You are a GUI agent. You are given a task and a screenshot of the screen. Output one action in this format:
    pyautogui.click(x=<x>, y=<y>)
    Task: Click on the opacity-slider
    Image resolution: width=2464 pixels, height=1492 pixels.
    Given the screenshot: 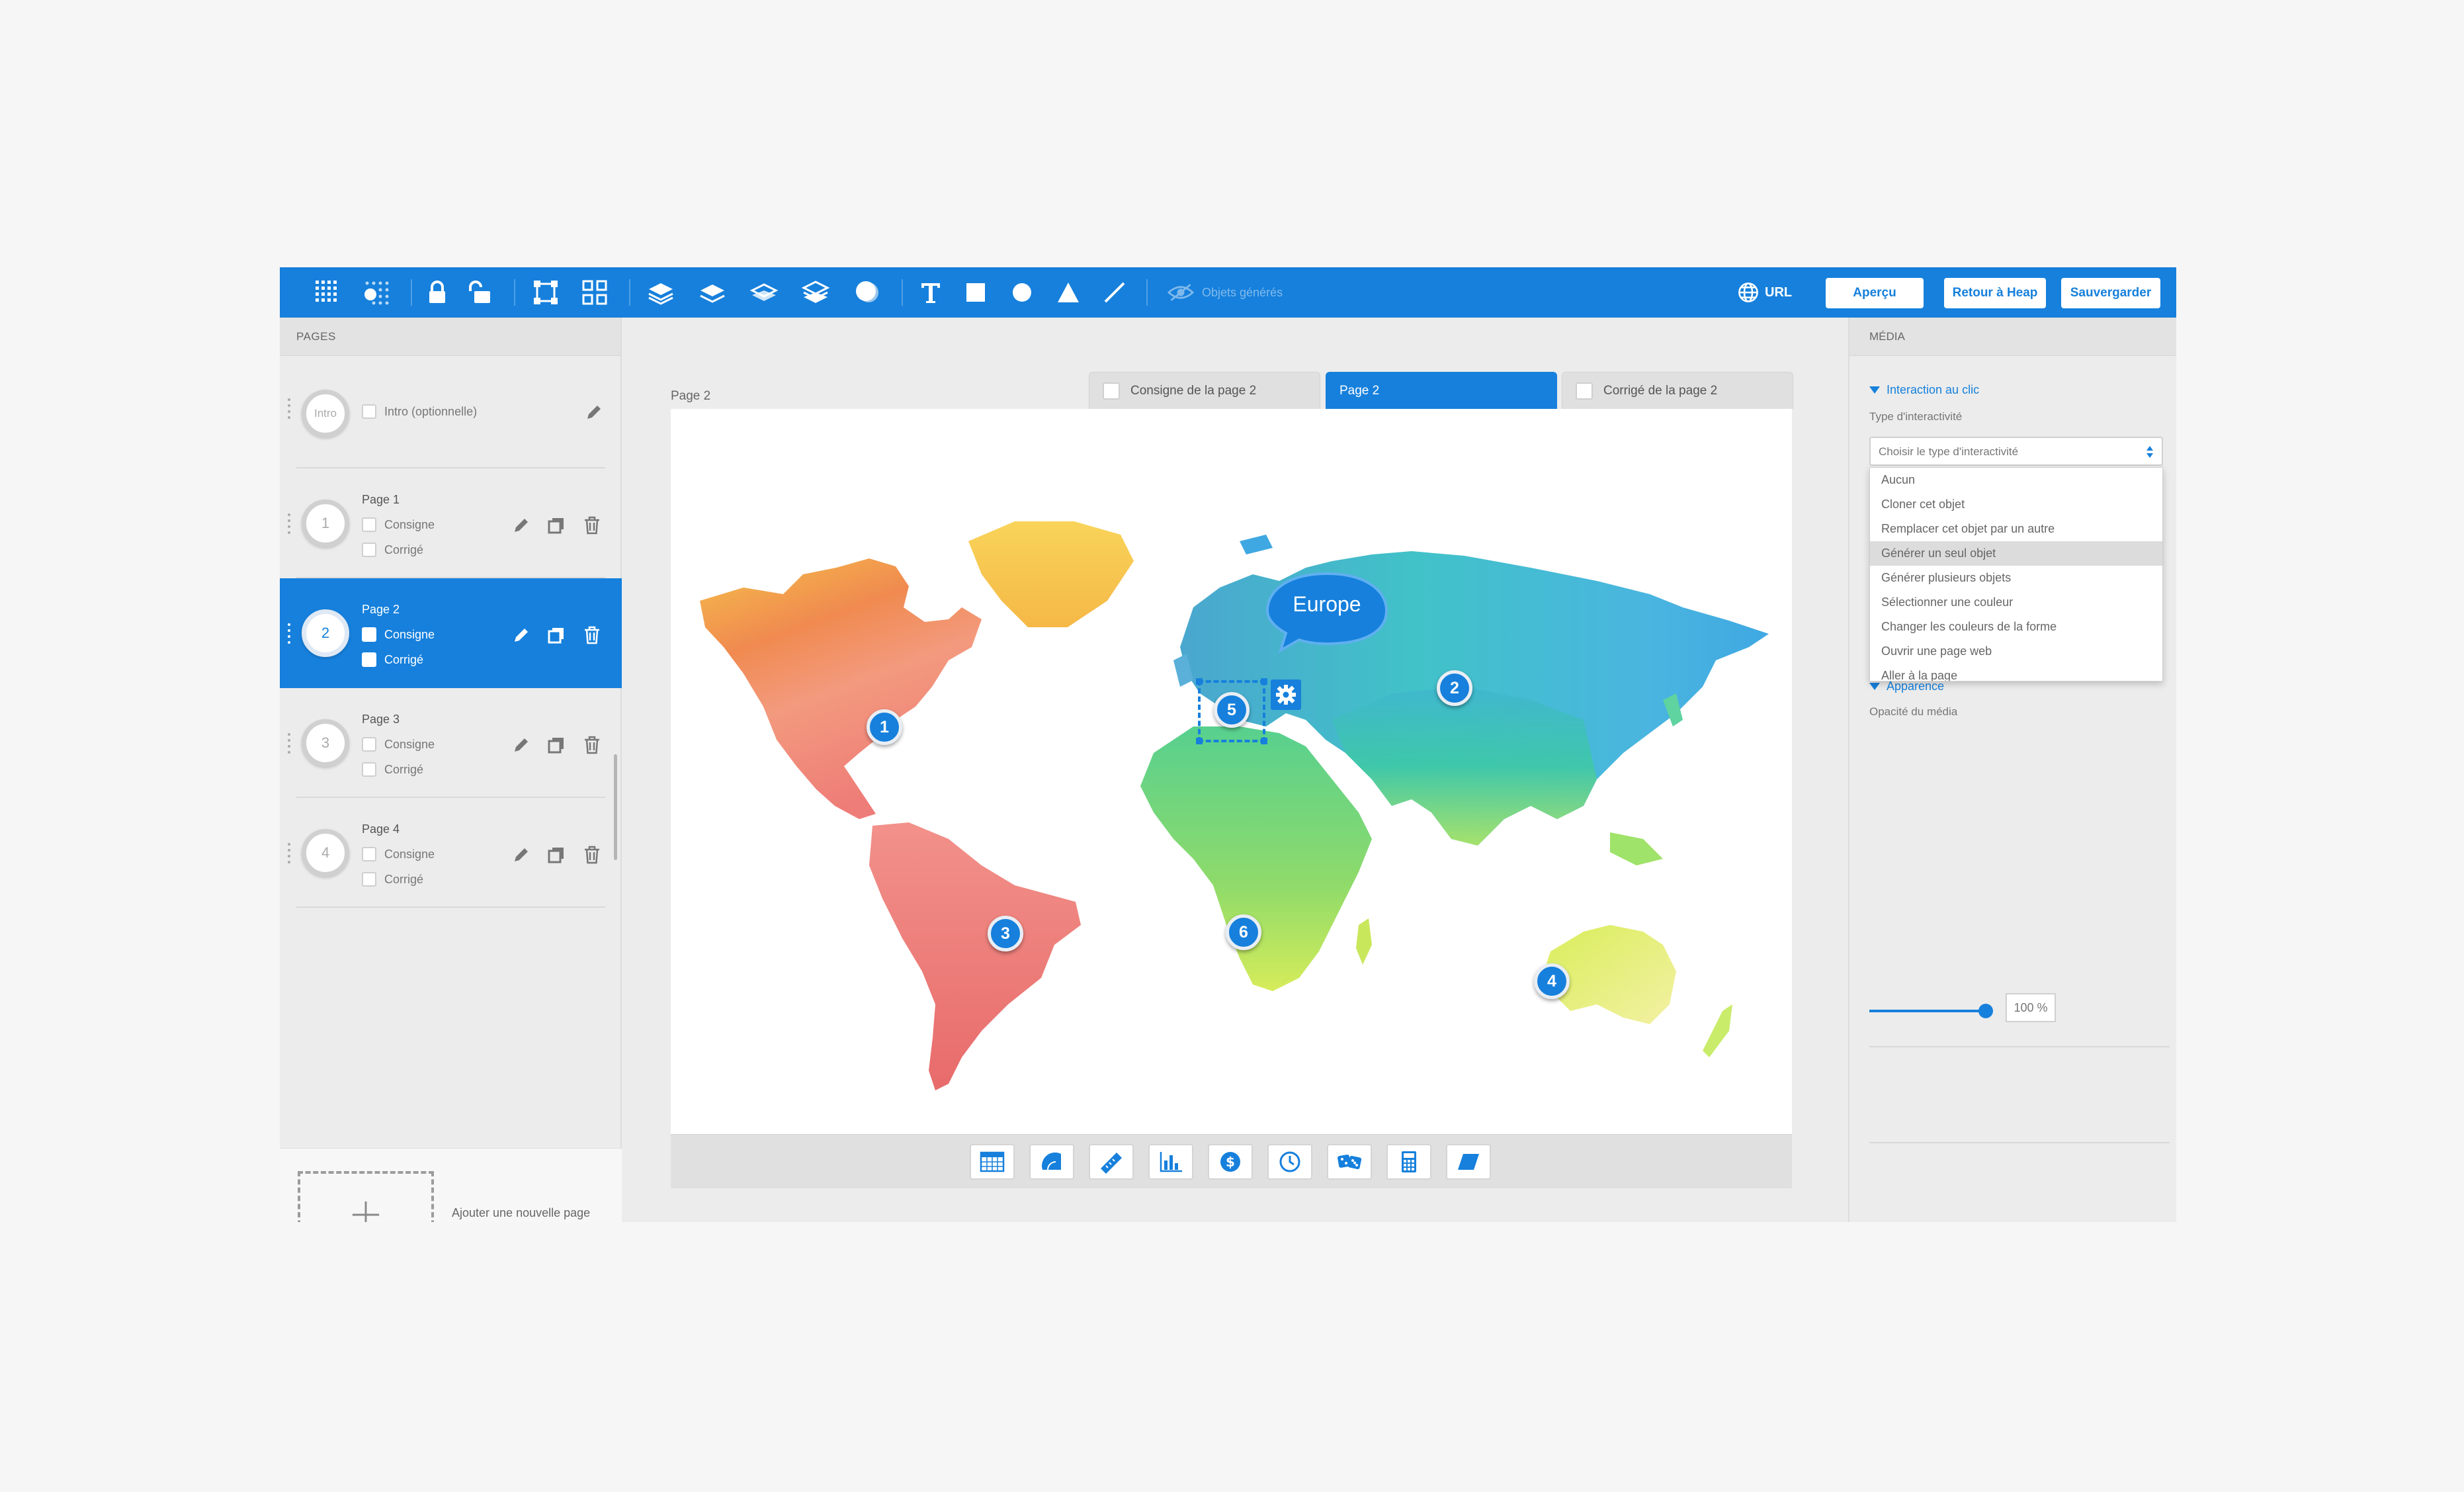 What is the action you would take?
    pyautogui.click(x=1931, y=1011)
    